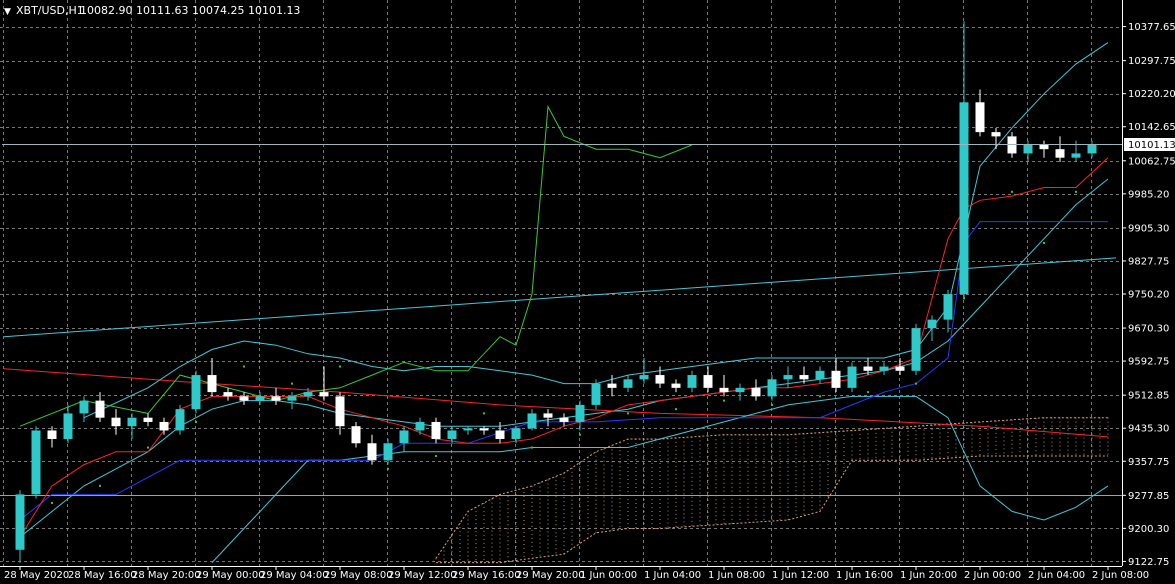 The height and width of the screenshot is (584, 1175). I want to click on price-tick-label: 10377.65, so click(1151, 27).